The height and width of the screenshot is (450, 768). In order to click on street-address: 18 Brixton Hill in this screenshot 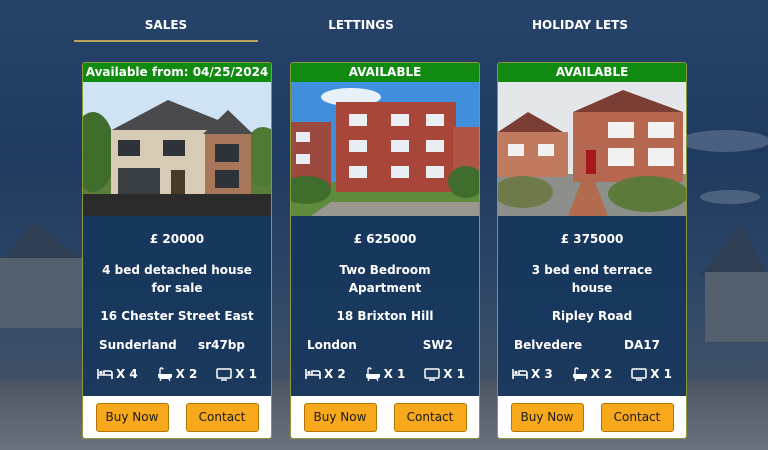, I will do `click(385, 316)`.